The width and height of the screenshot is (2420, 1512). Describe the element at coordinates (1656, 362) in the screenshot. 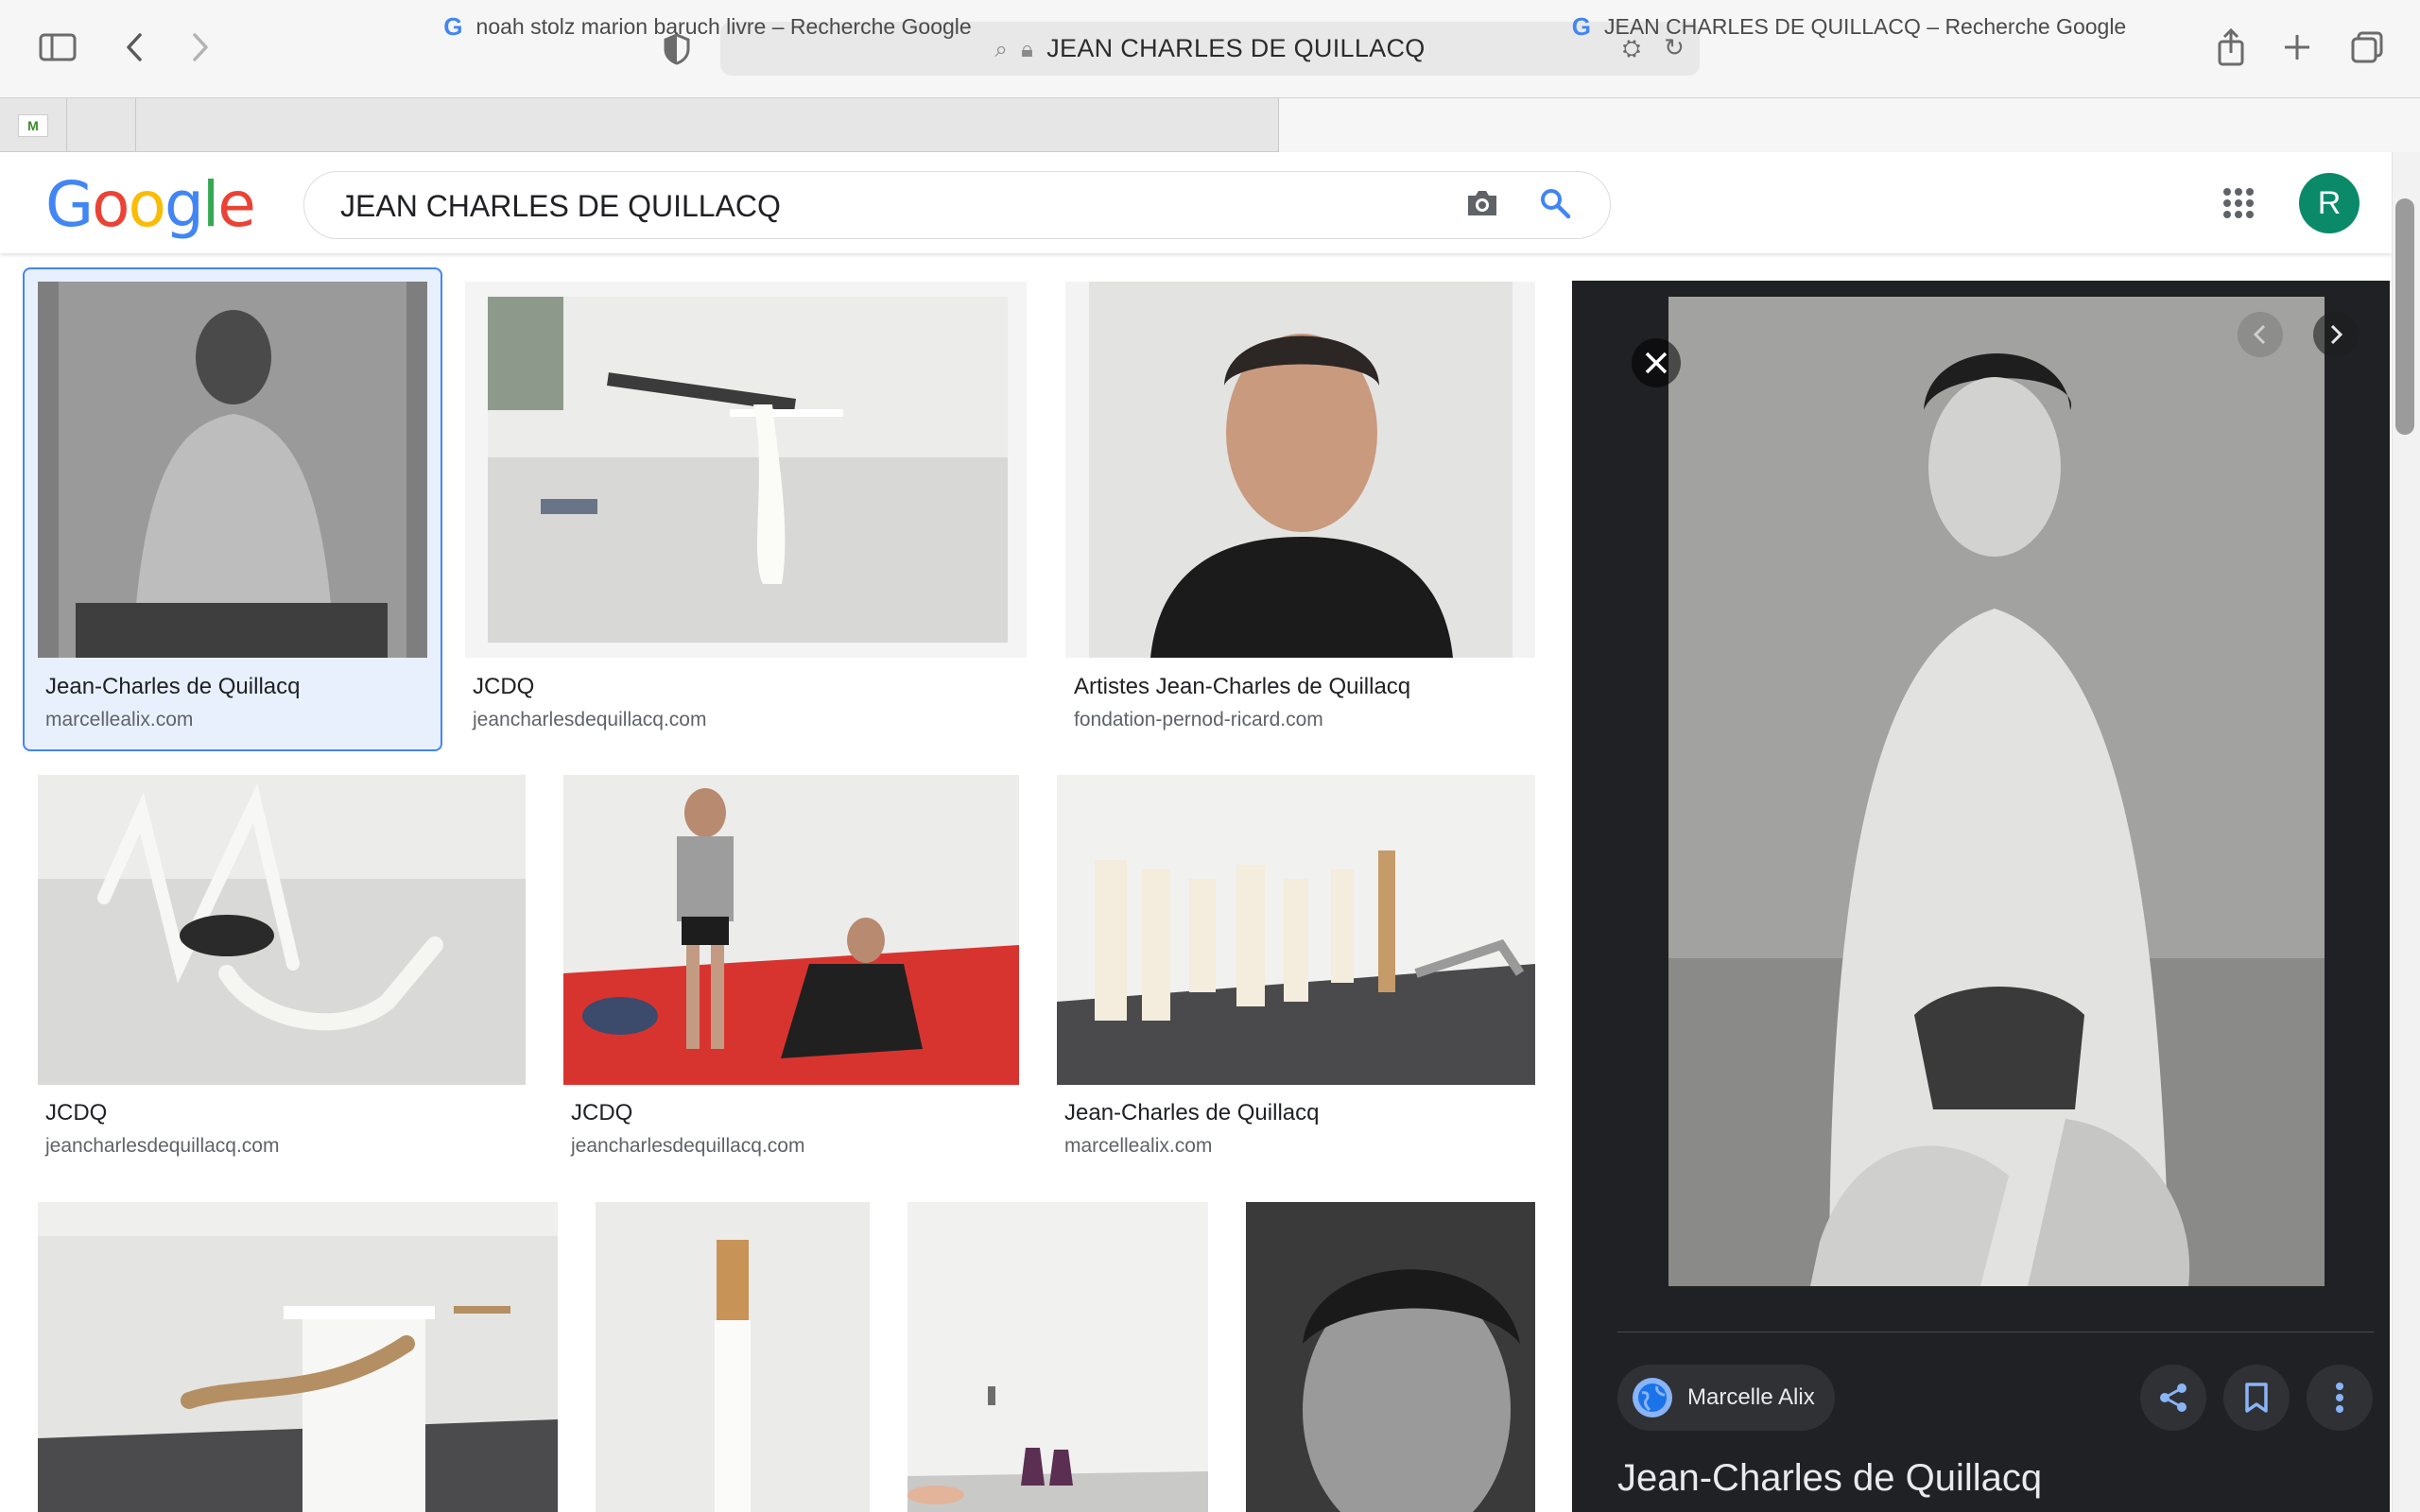

I see `close-icon` at that location.